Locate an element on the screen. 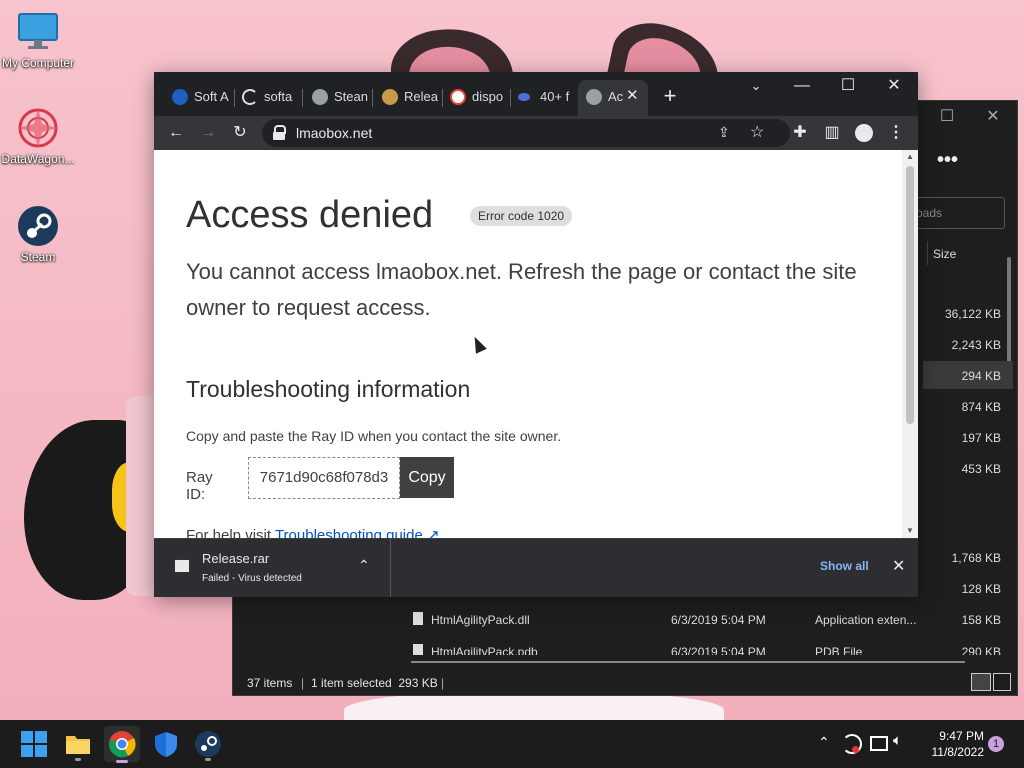  reload-icon: ↻ is located at coordinates (240, 133).